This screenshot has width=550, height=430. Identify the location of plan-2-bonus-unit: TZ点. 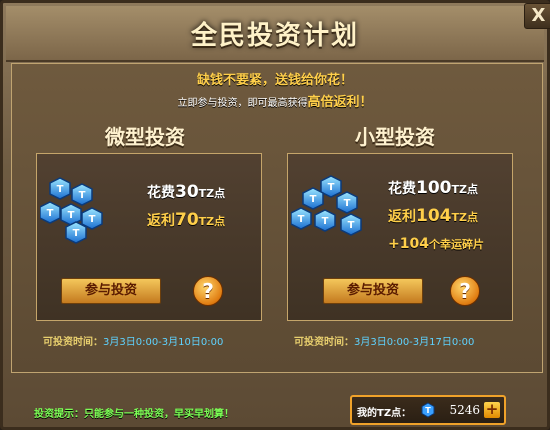
(464, 217).